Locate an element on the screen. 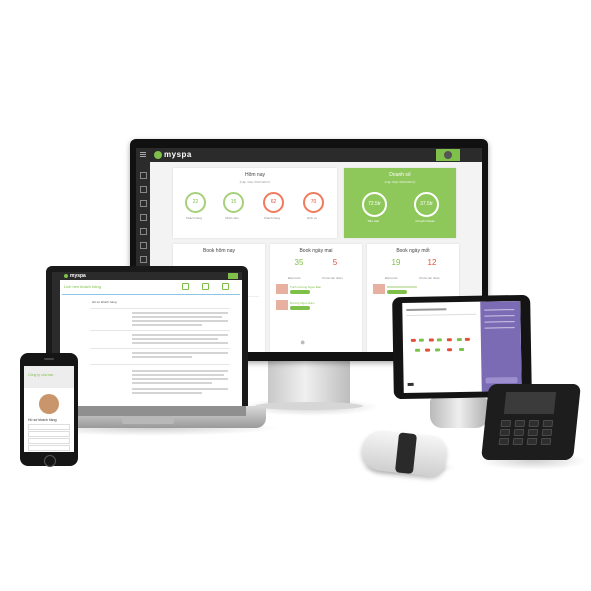  avatar is located at coordinates (49, 404).